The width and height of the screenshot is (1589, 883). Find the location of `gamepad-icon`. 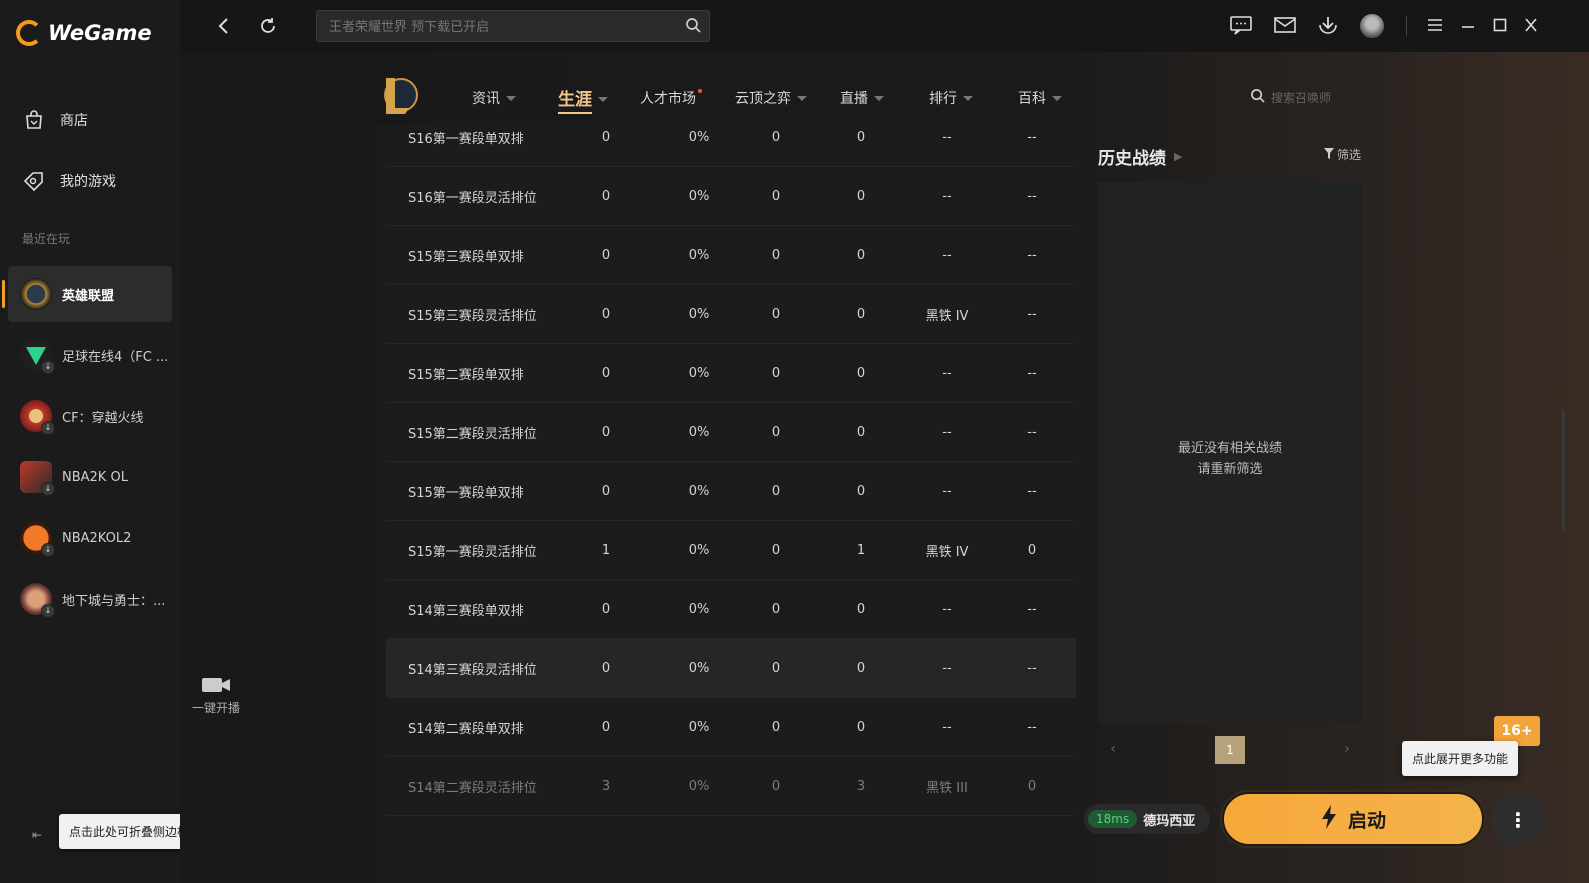

gamepad-icon is located at coordinates (34, 181).